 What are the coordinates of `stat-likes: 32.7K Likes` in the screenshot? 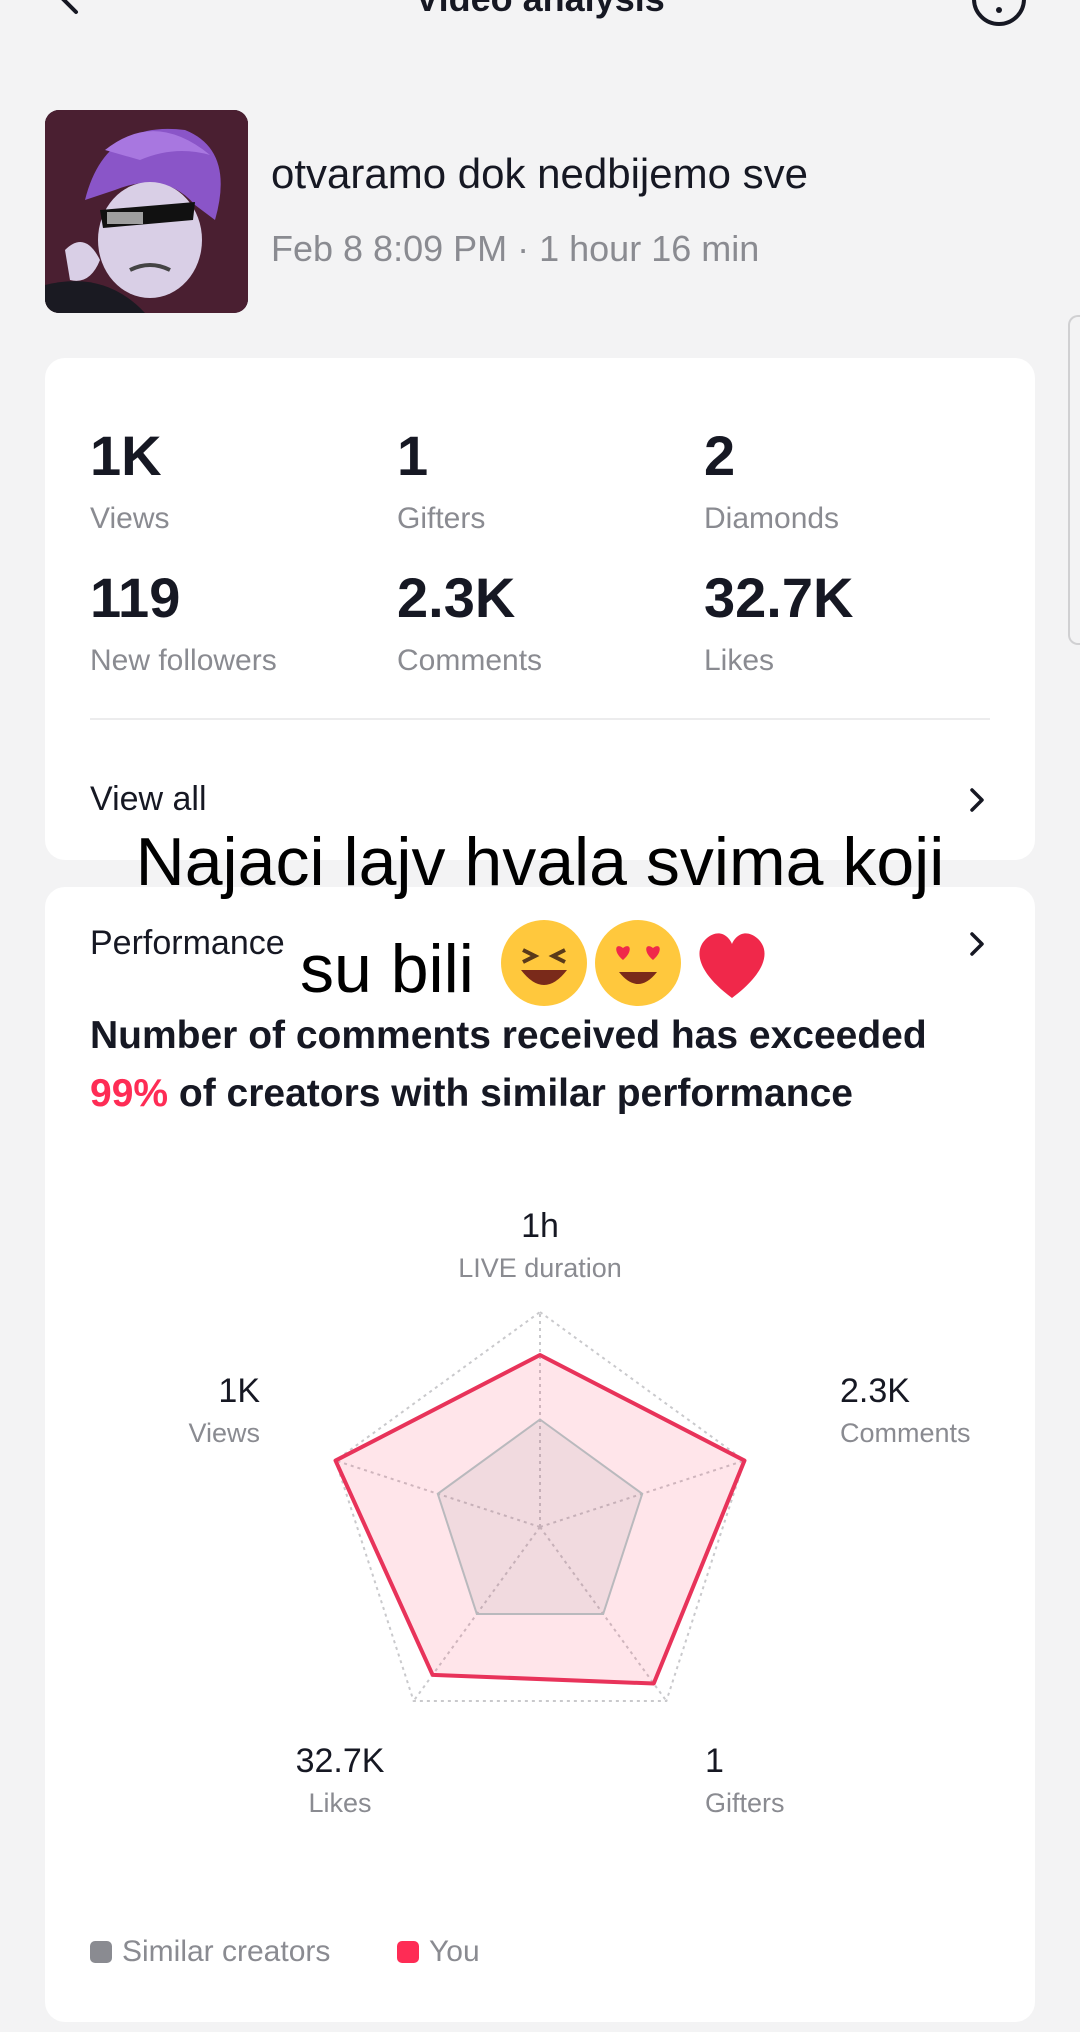 It's located at (854, 624).